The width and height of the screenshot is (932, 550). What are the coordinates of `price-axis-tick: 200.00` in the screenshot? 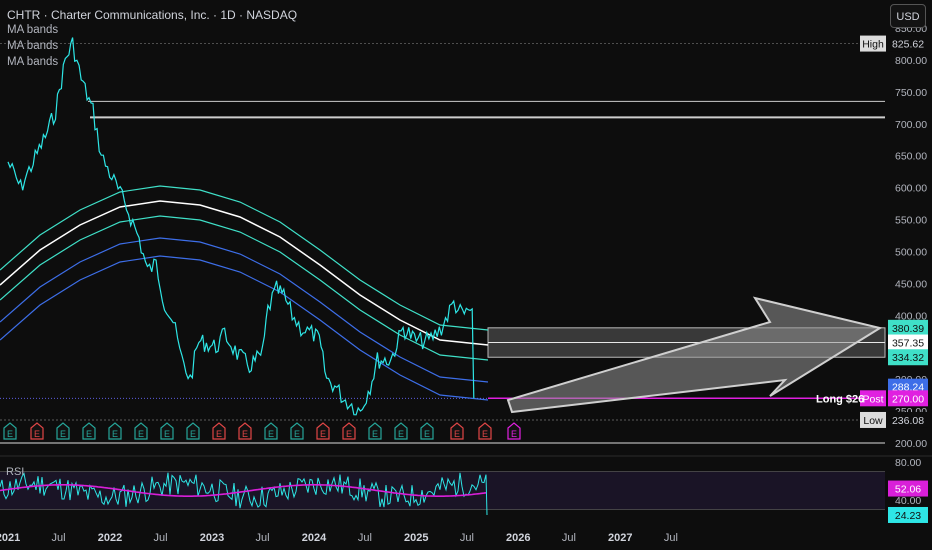 It's located at (911, 444).